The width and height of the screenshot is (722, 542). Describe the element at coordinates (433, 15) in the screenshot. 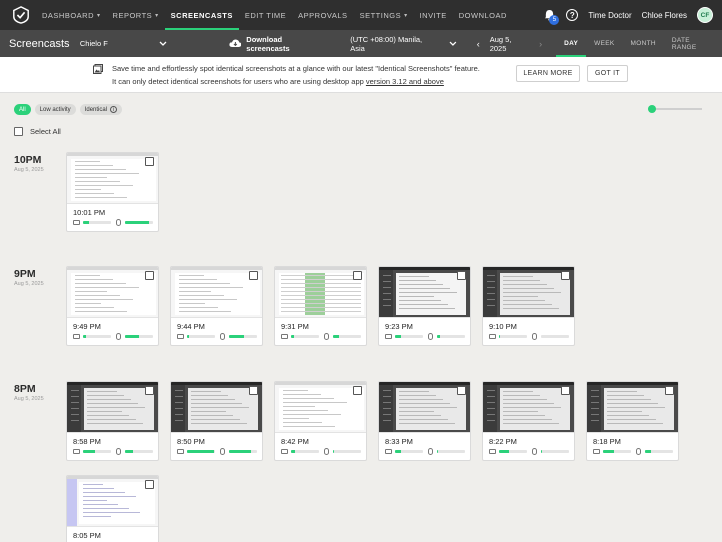

I see `nav-item-invite: INVITE` at that location.